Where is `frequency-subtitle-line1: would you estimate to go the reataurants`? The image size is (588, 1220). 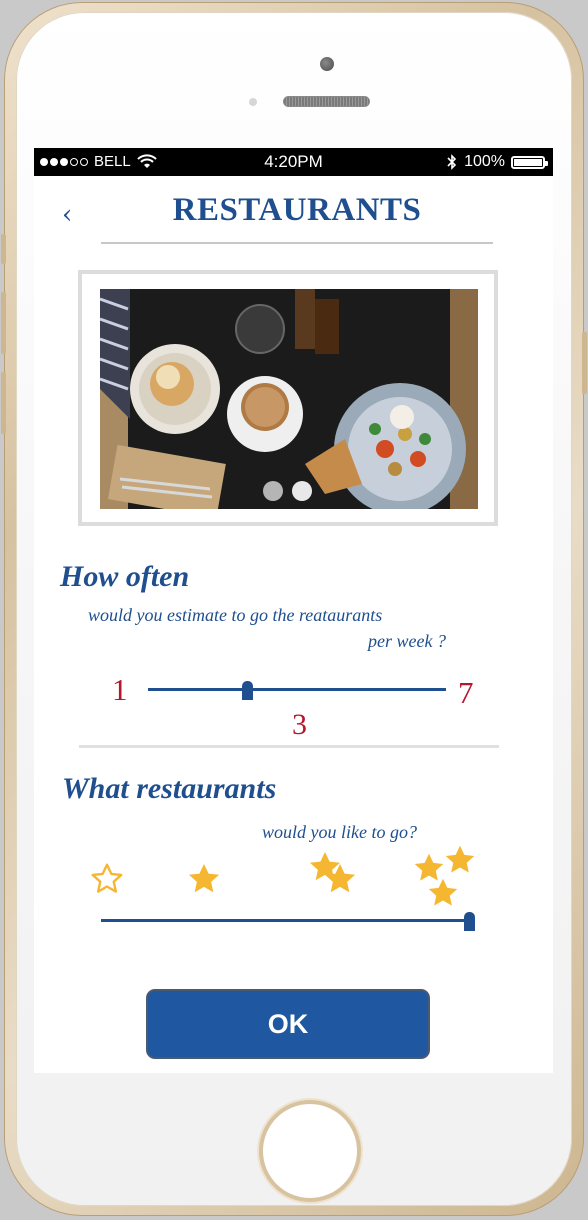 frequency-subtitle-line1: would you estimate to go the reataurants is located at coordinates (235, 615).